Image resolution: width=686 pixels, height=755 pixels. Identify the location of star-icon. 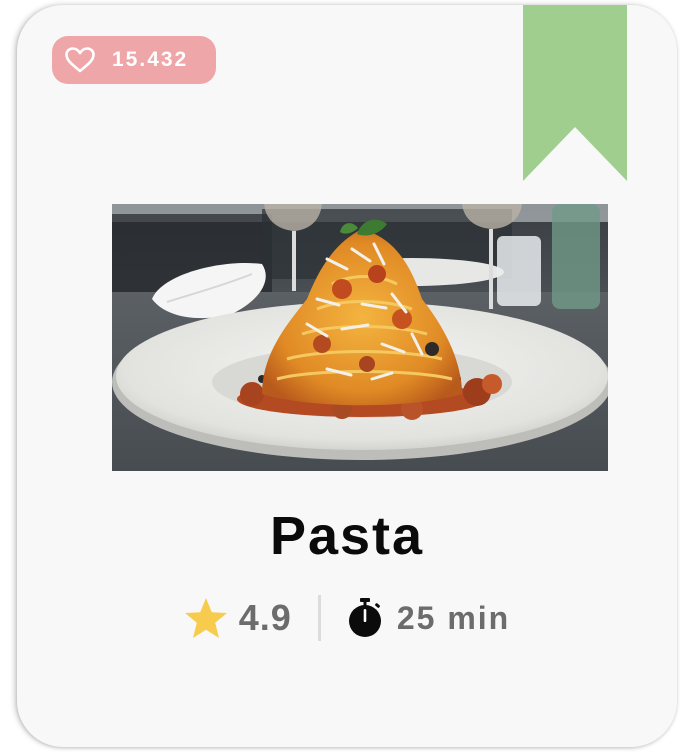
(205, 618).